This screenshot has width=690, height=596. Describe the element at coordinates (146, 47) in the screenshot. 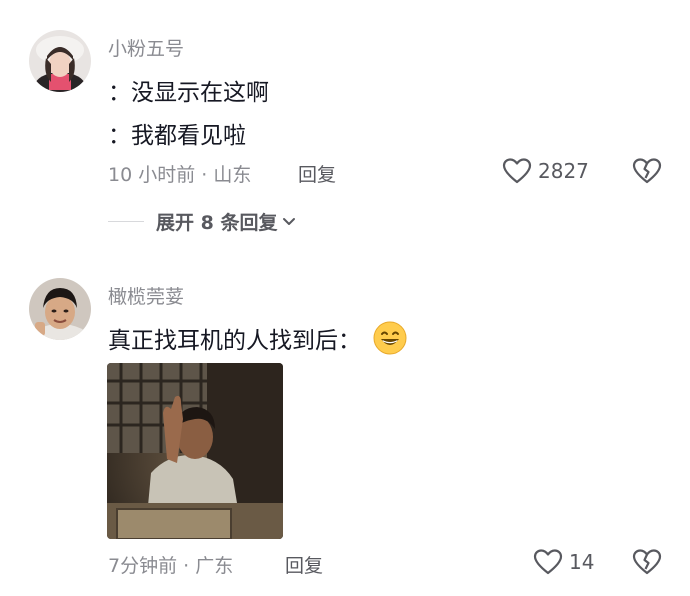

I see `username: 小粉五号` at that location.